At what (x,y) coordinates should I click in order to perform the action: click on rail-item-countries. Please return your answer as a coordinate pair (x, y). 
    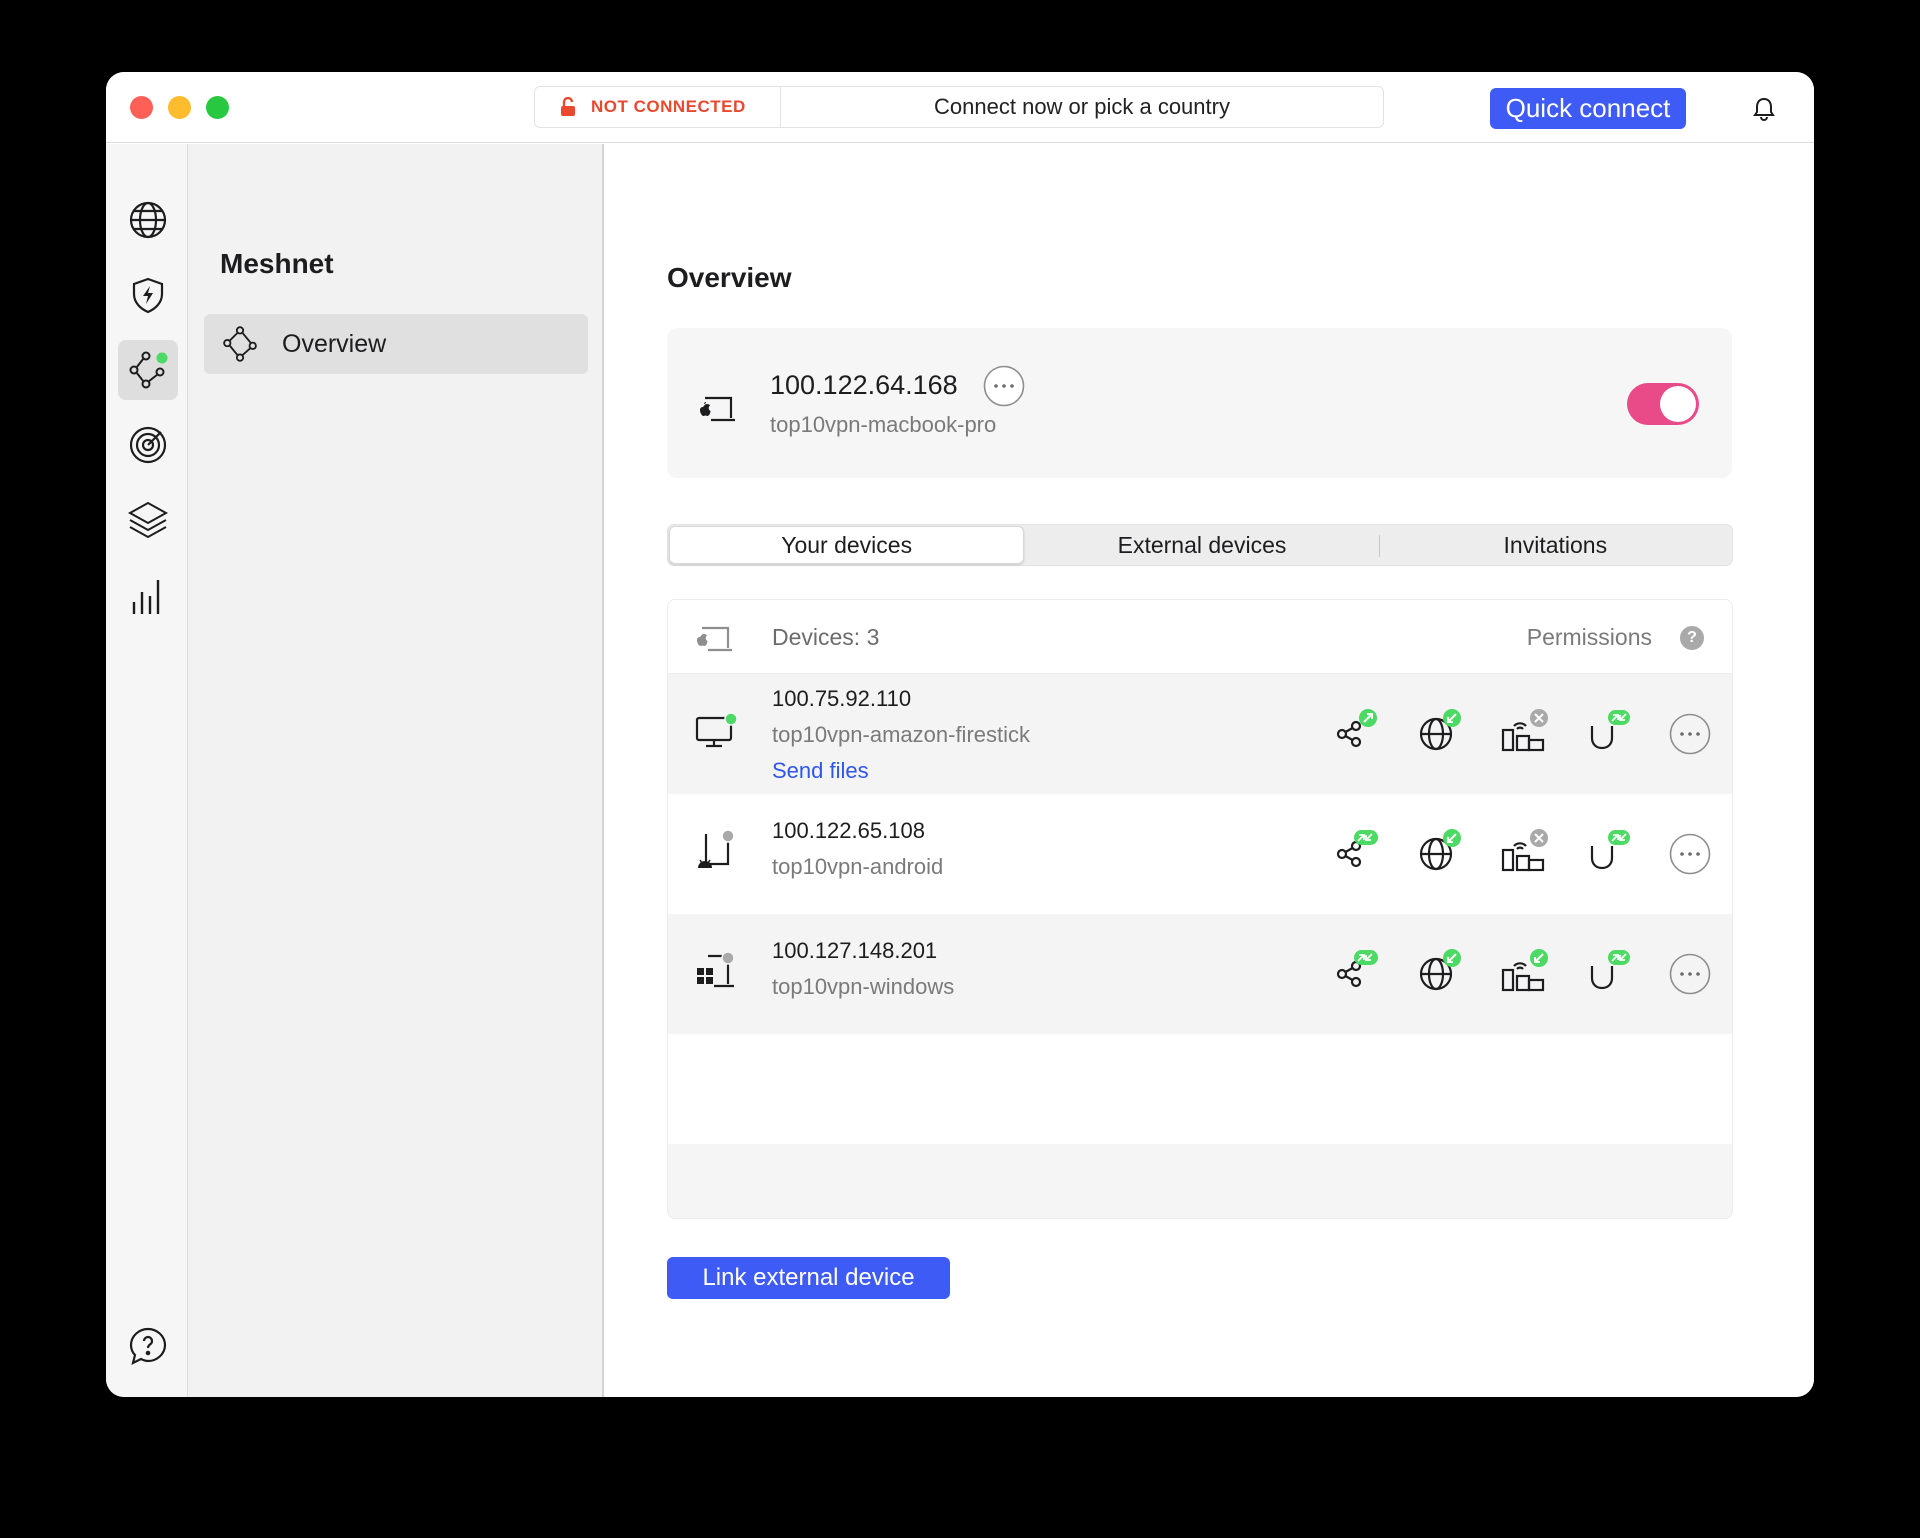
    Looking at the image, I should click on (148, 220).